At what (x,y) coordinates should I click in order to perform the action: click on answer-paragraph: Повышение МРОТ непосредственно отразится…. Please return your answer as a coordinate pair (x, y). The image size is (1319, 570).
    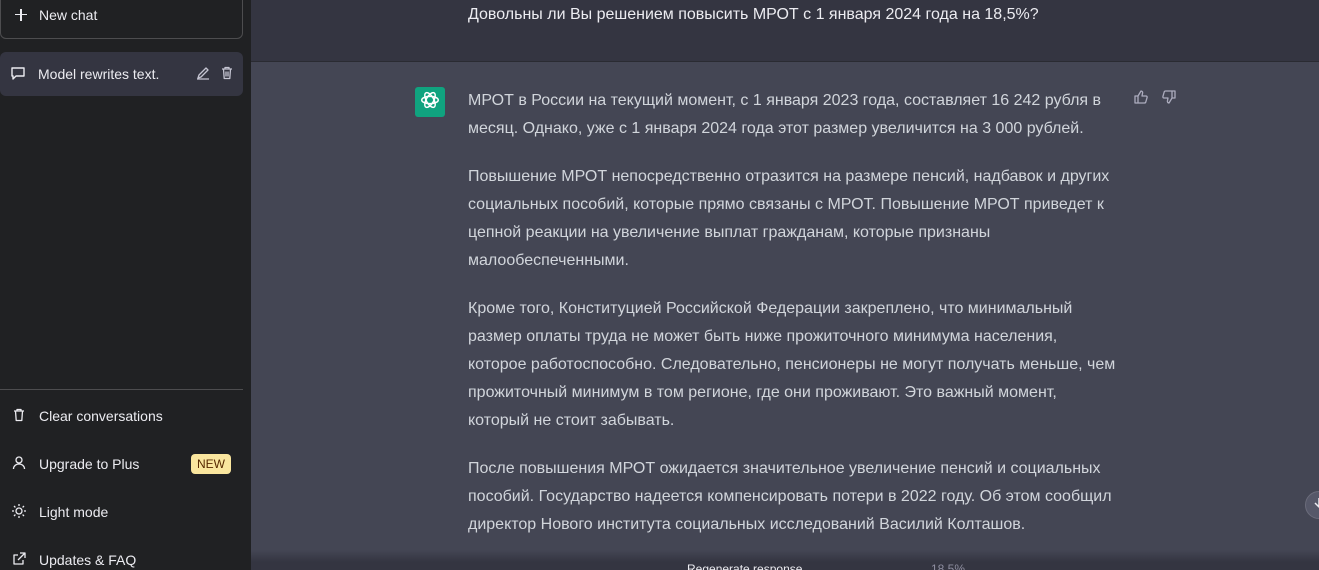
    Looking at the image, I should click on (789, 218).